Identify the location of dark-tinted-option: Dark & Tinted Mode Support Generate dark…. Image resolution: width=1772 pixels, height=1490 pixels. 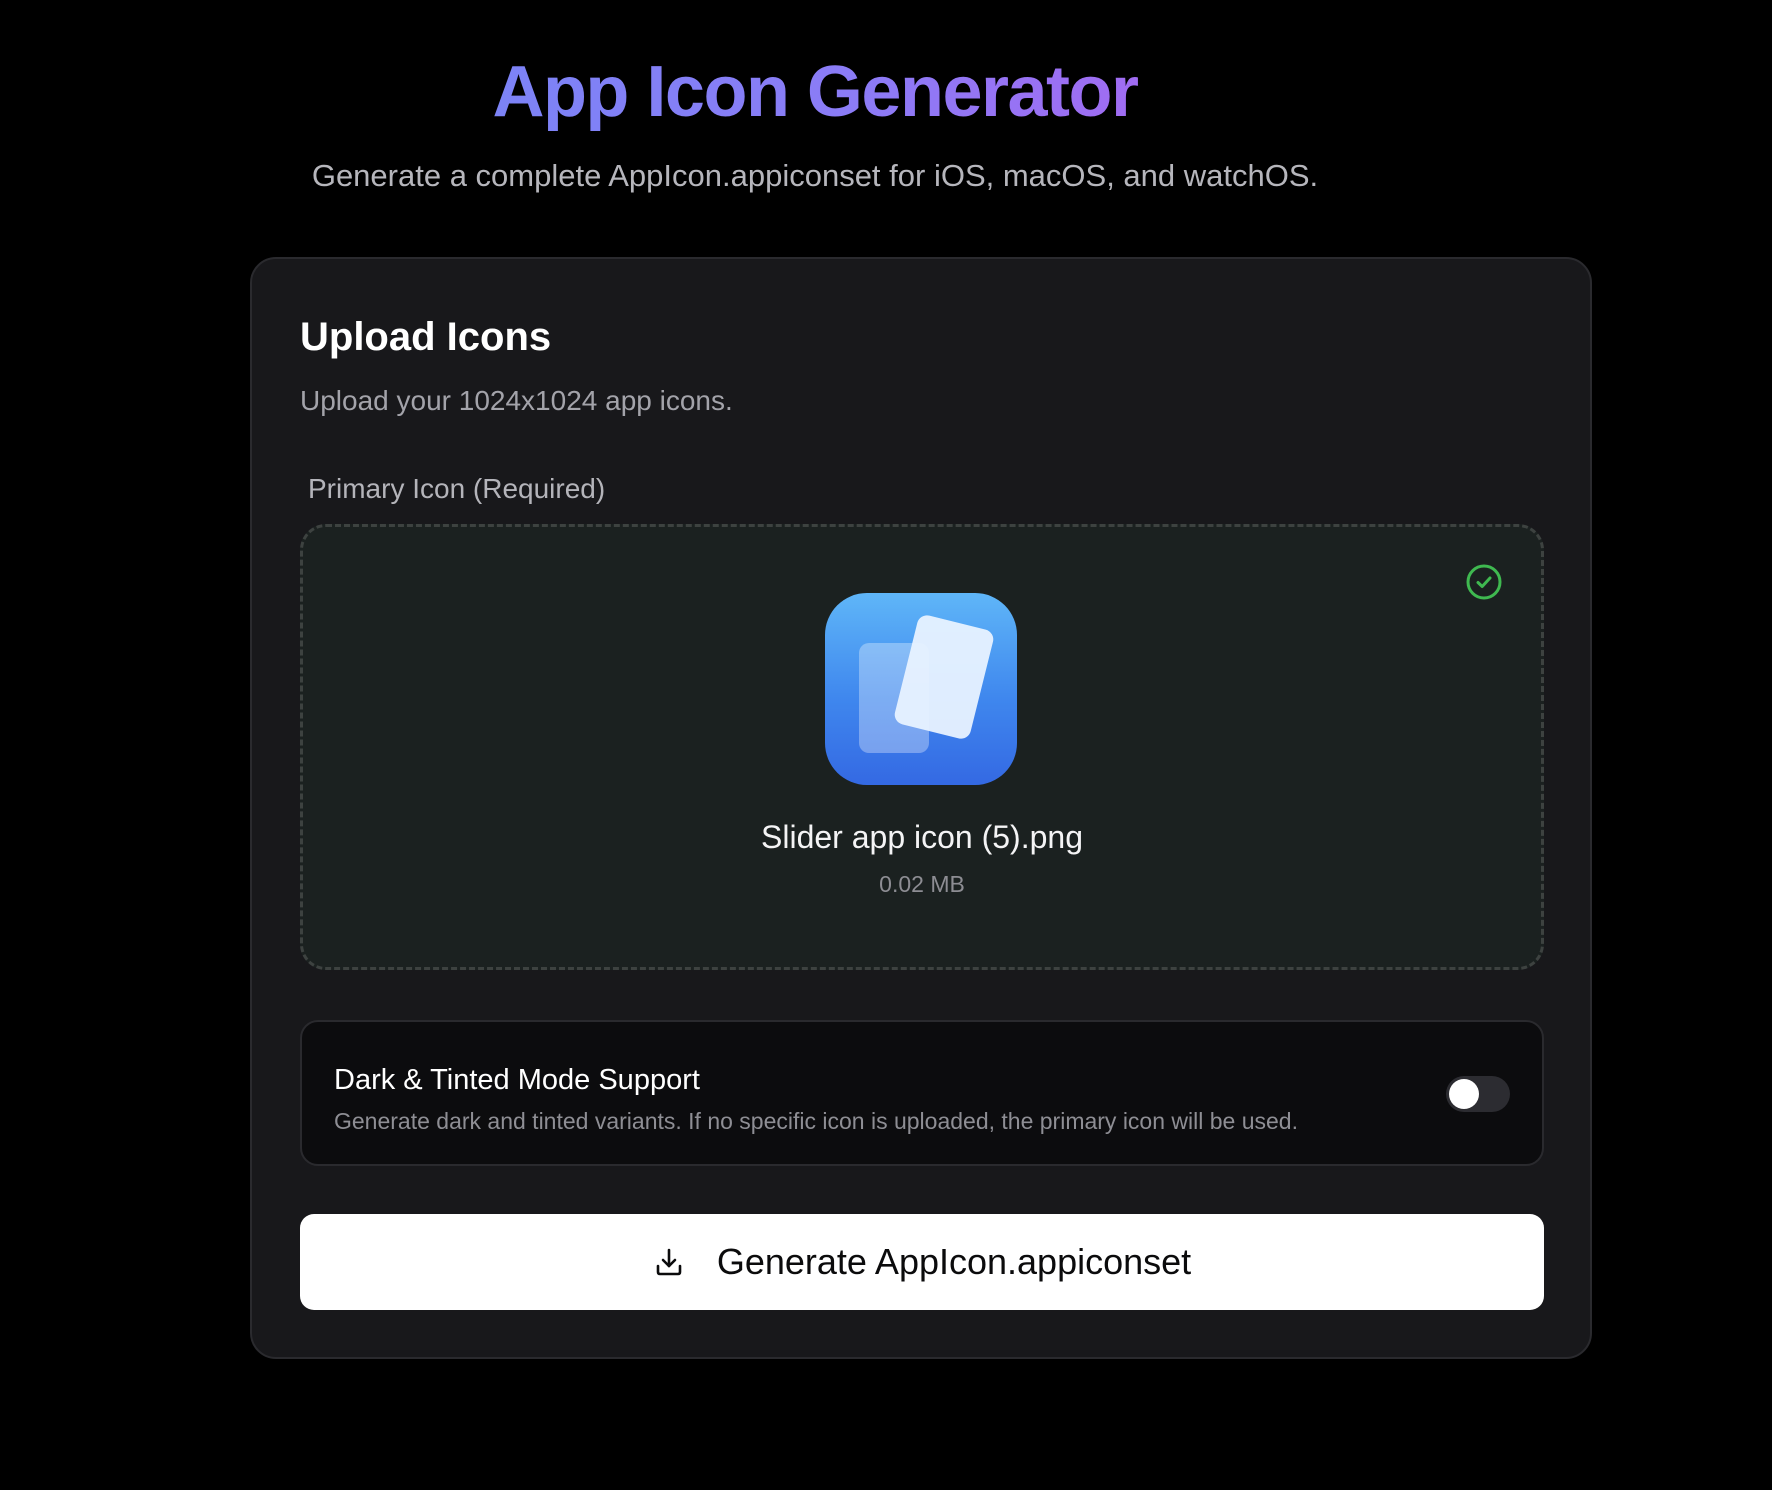
(922, 1093).